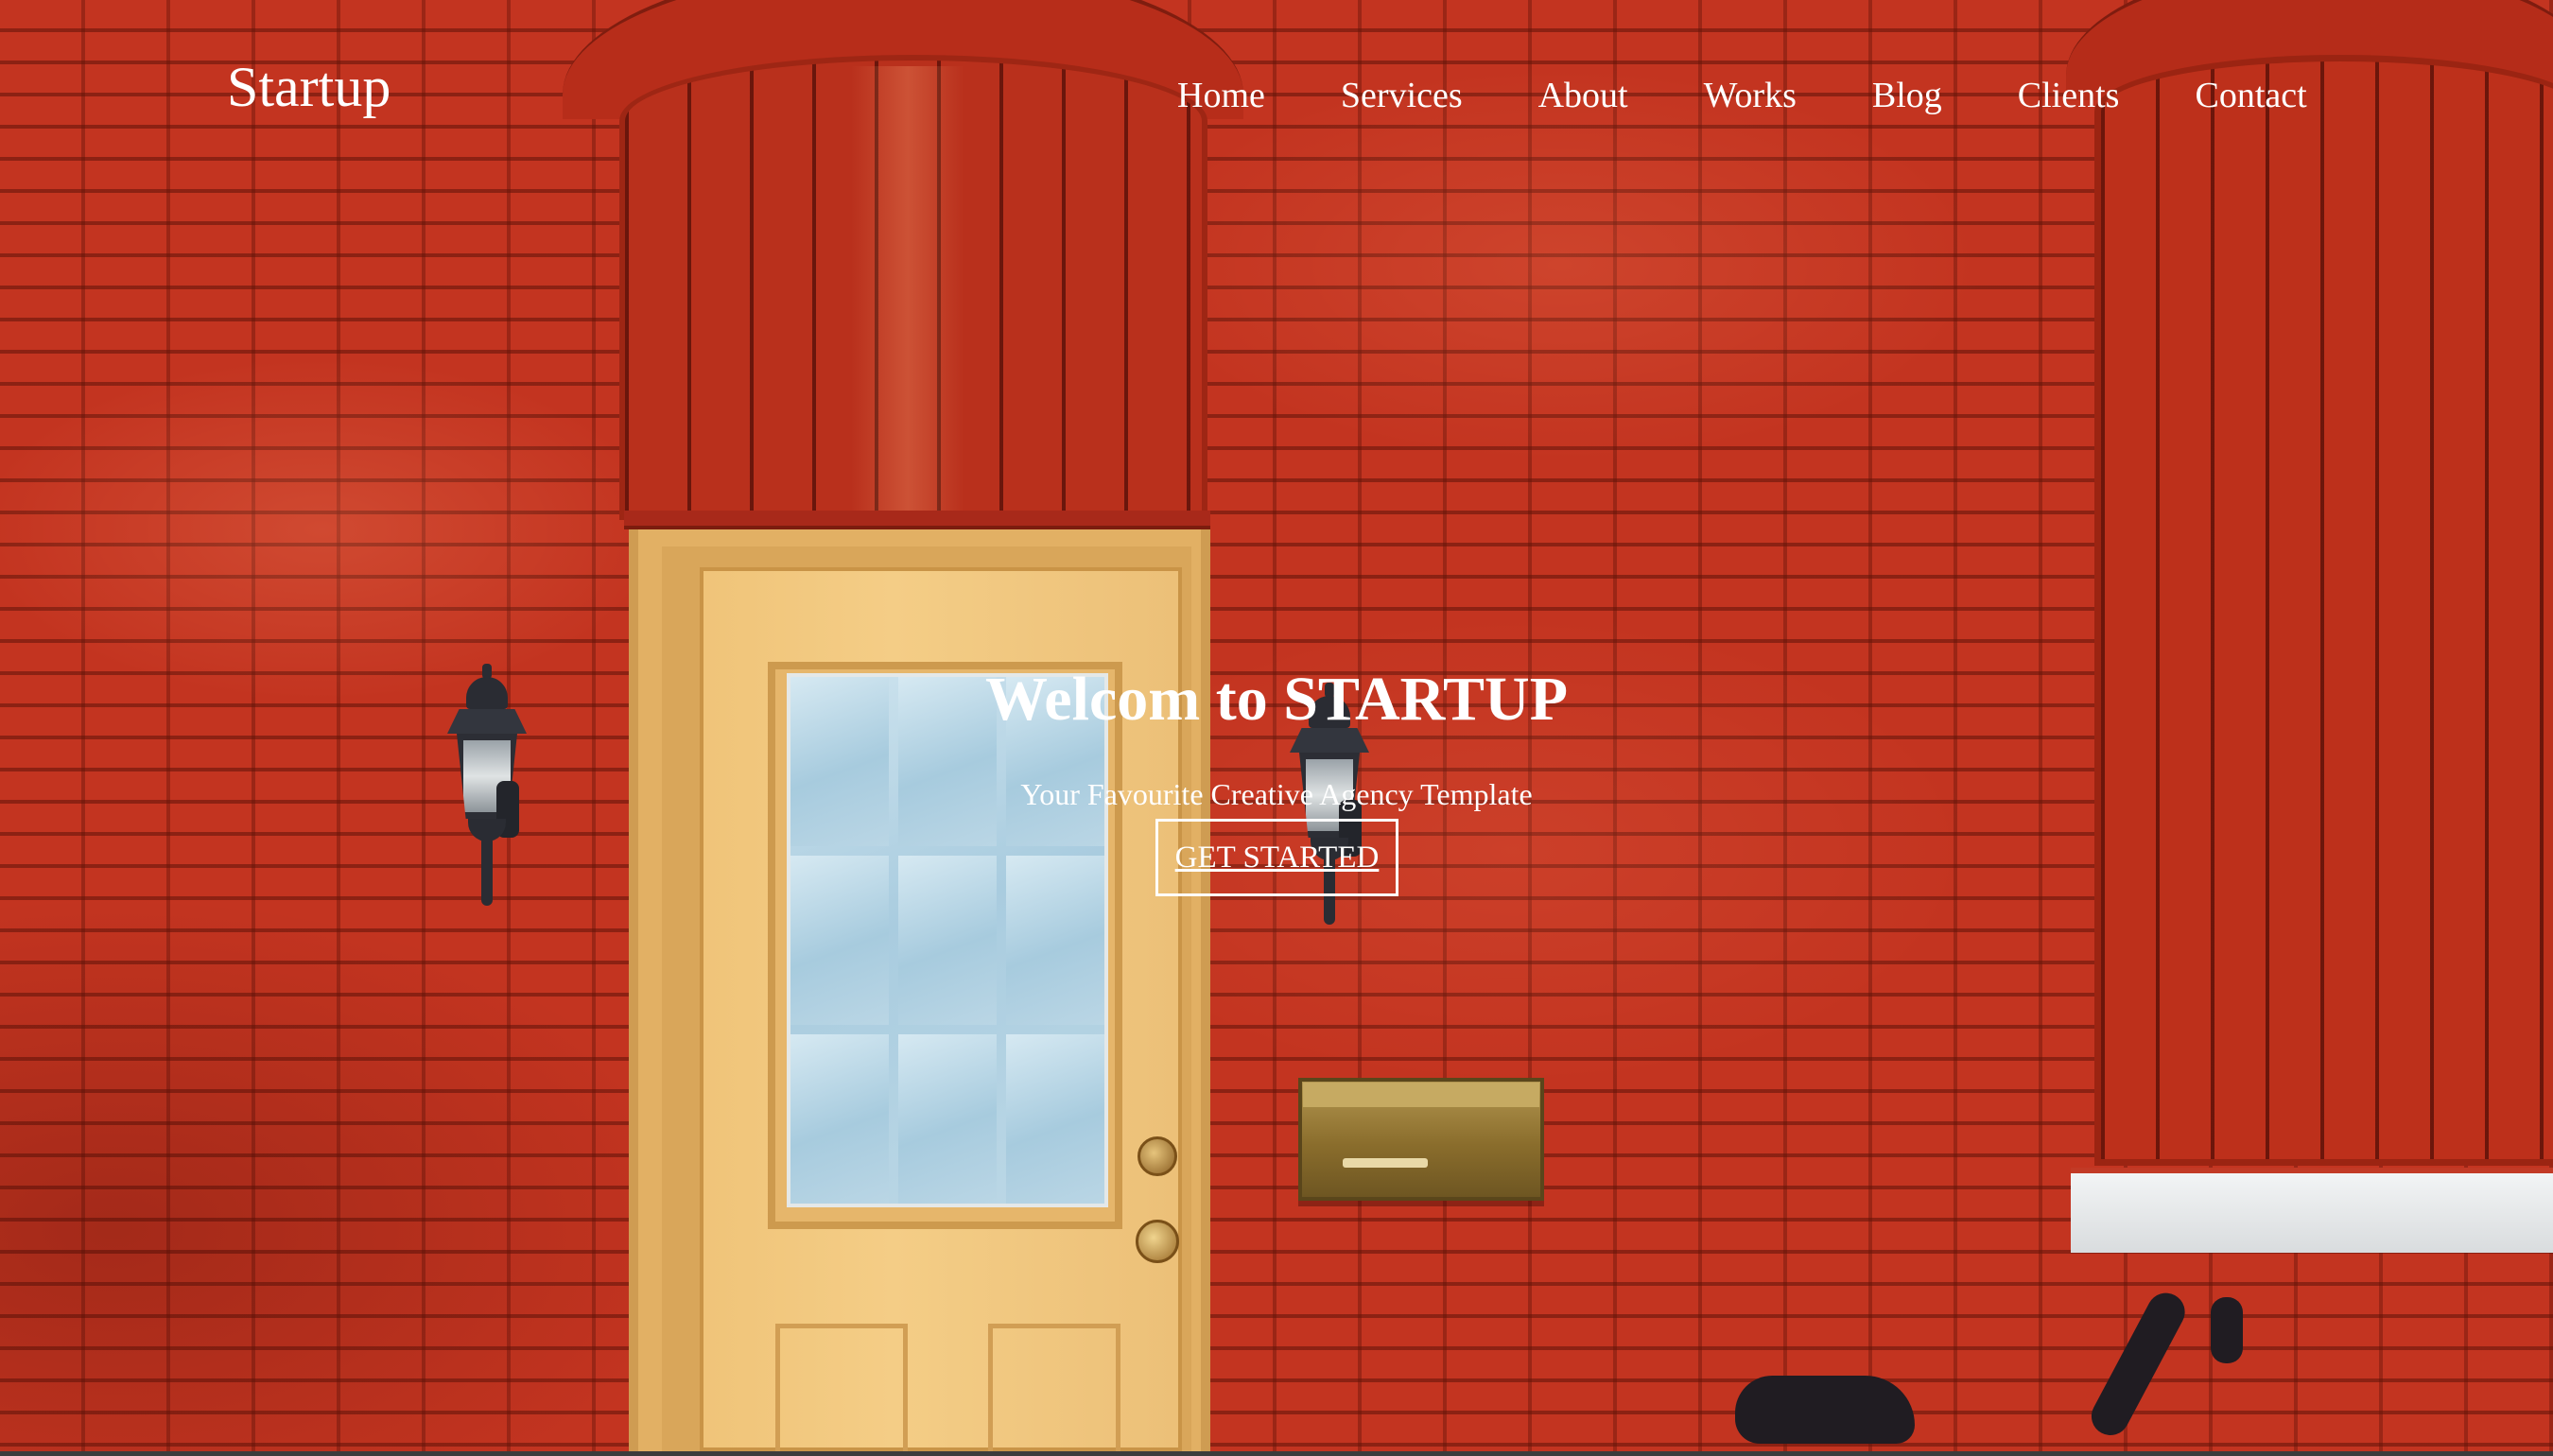 Image resolution: width=2553 pixels, height=1456 pixels. I want to click on nav-about: About, so click(1584, 95).